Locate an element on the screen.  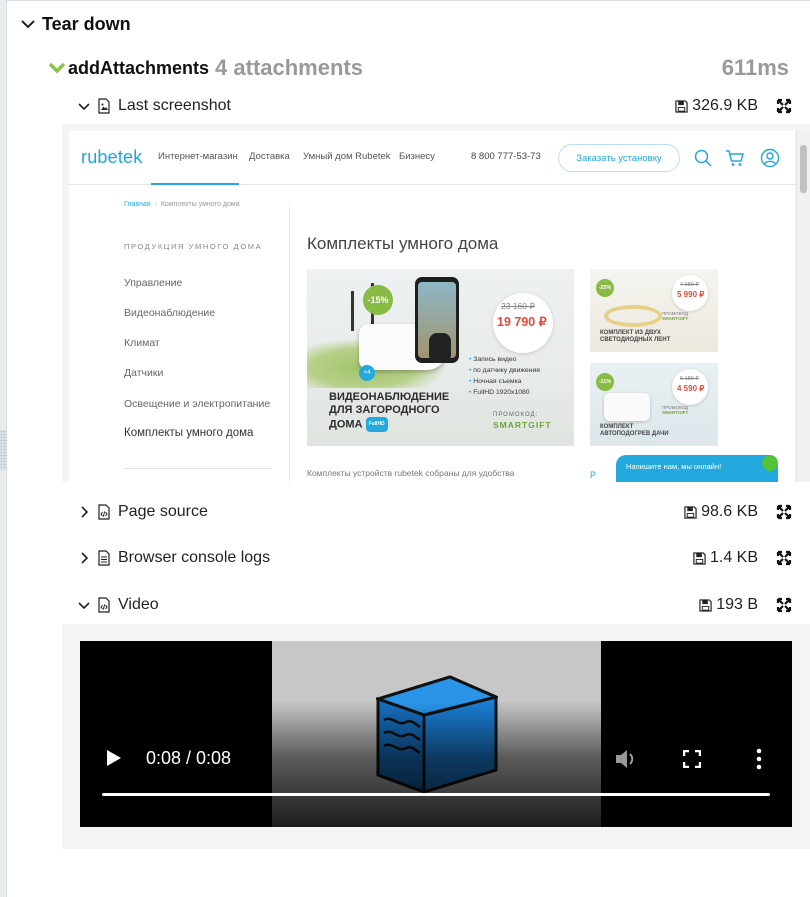
attachment-size: 98.6 KB is located at coordinates (721, 512).